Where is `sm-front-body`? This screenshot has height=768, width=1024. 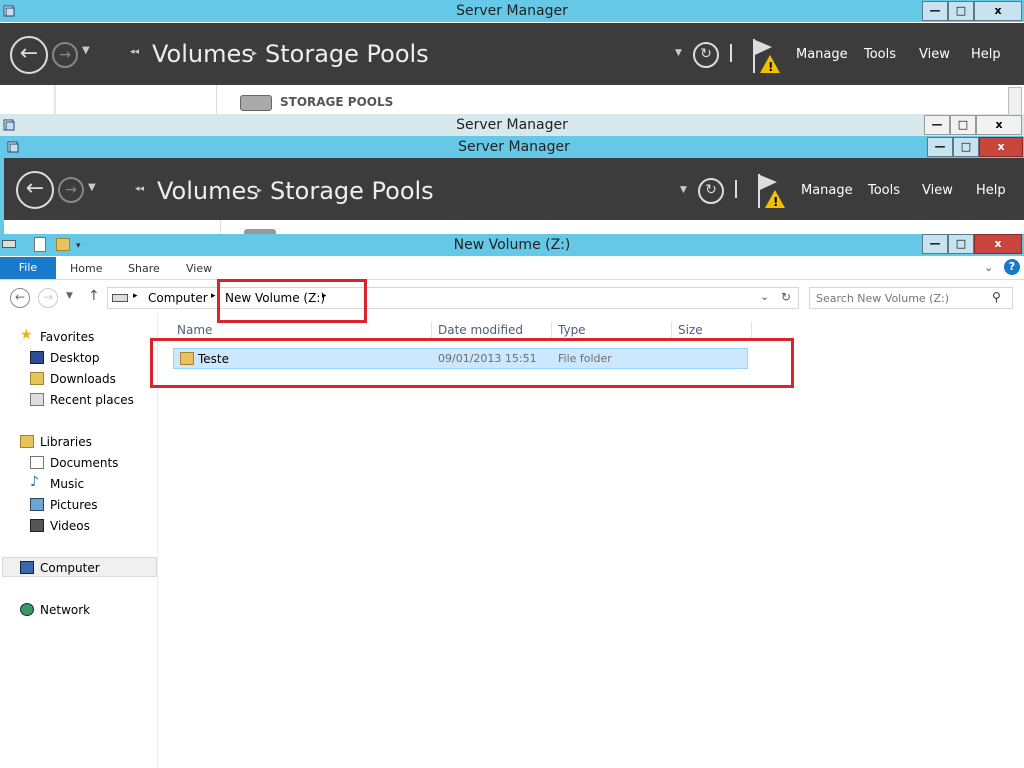
sm-front-body is located at coordinates (514, 227).